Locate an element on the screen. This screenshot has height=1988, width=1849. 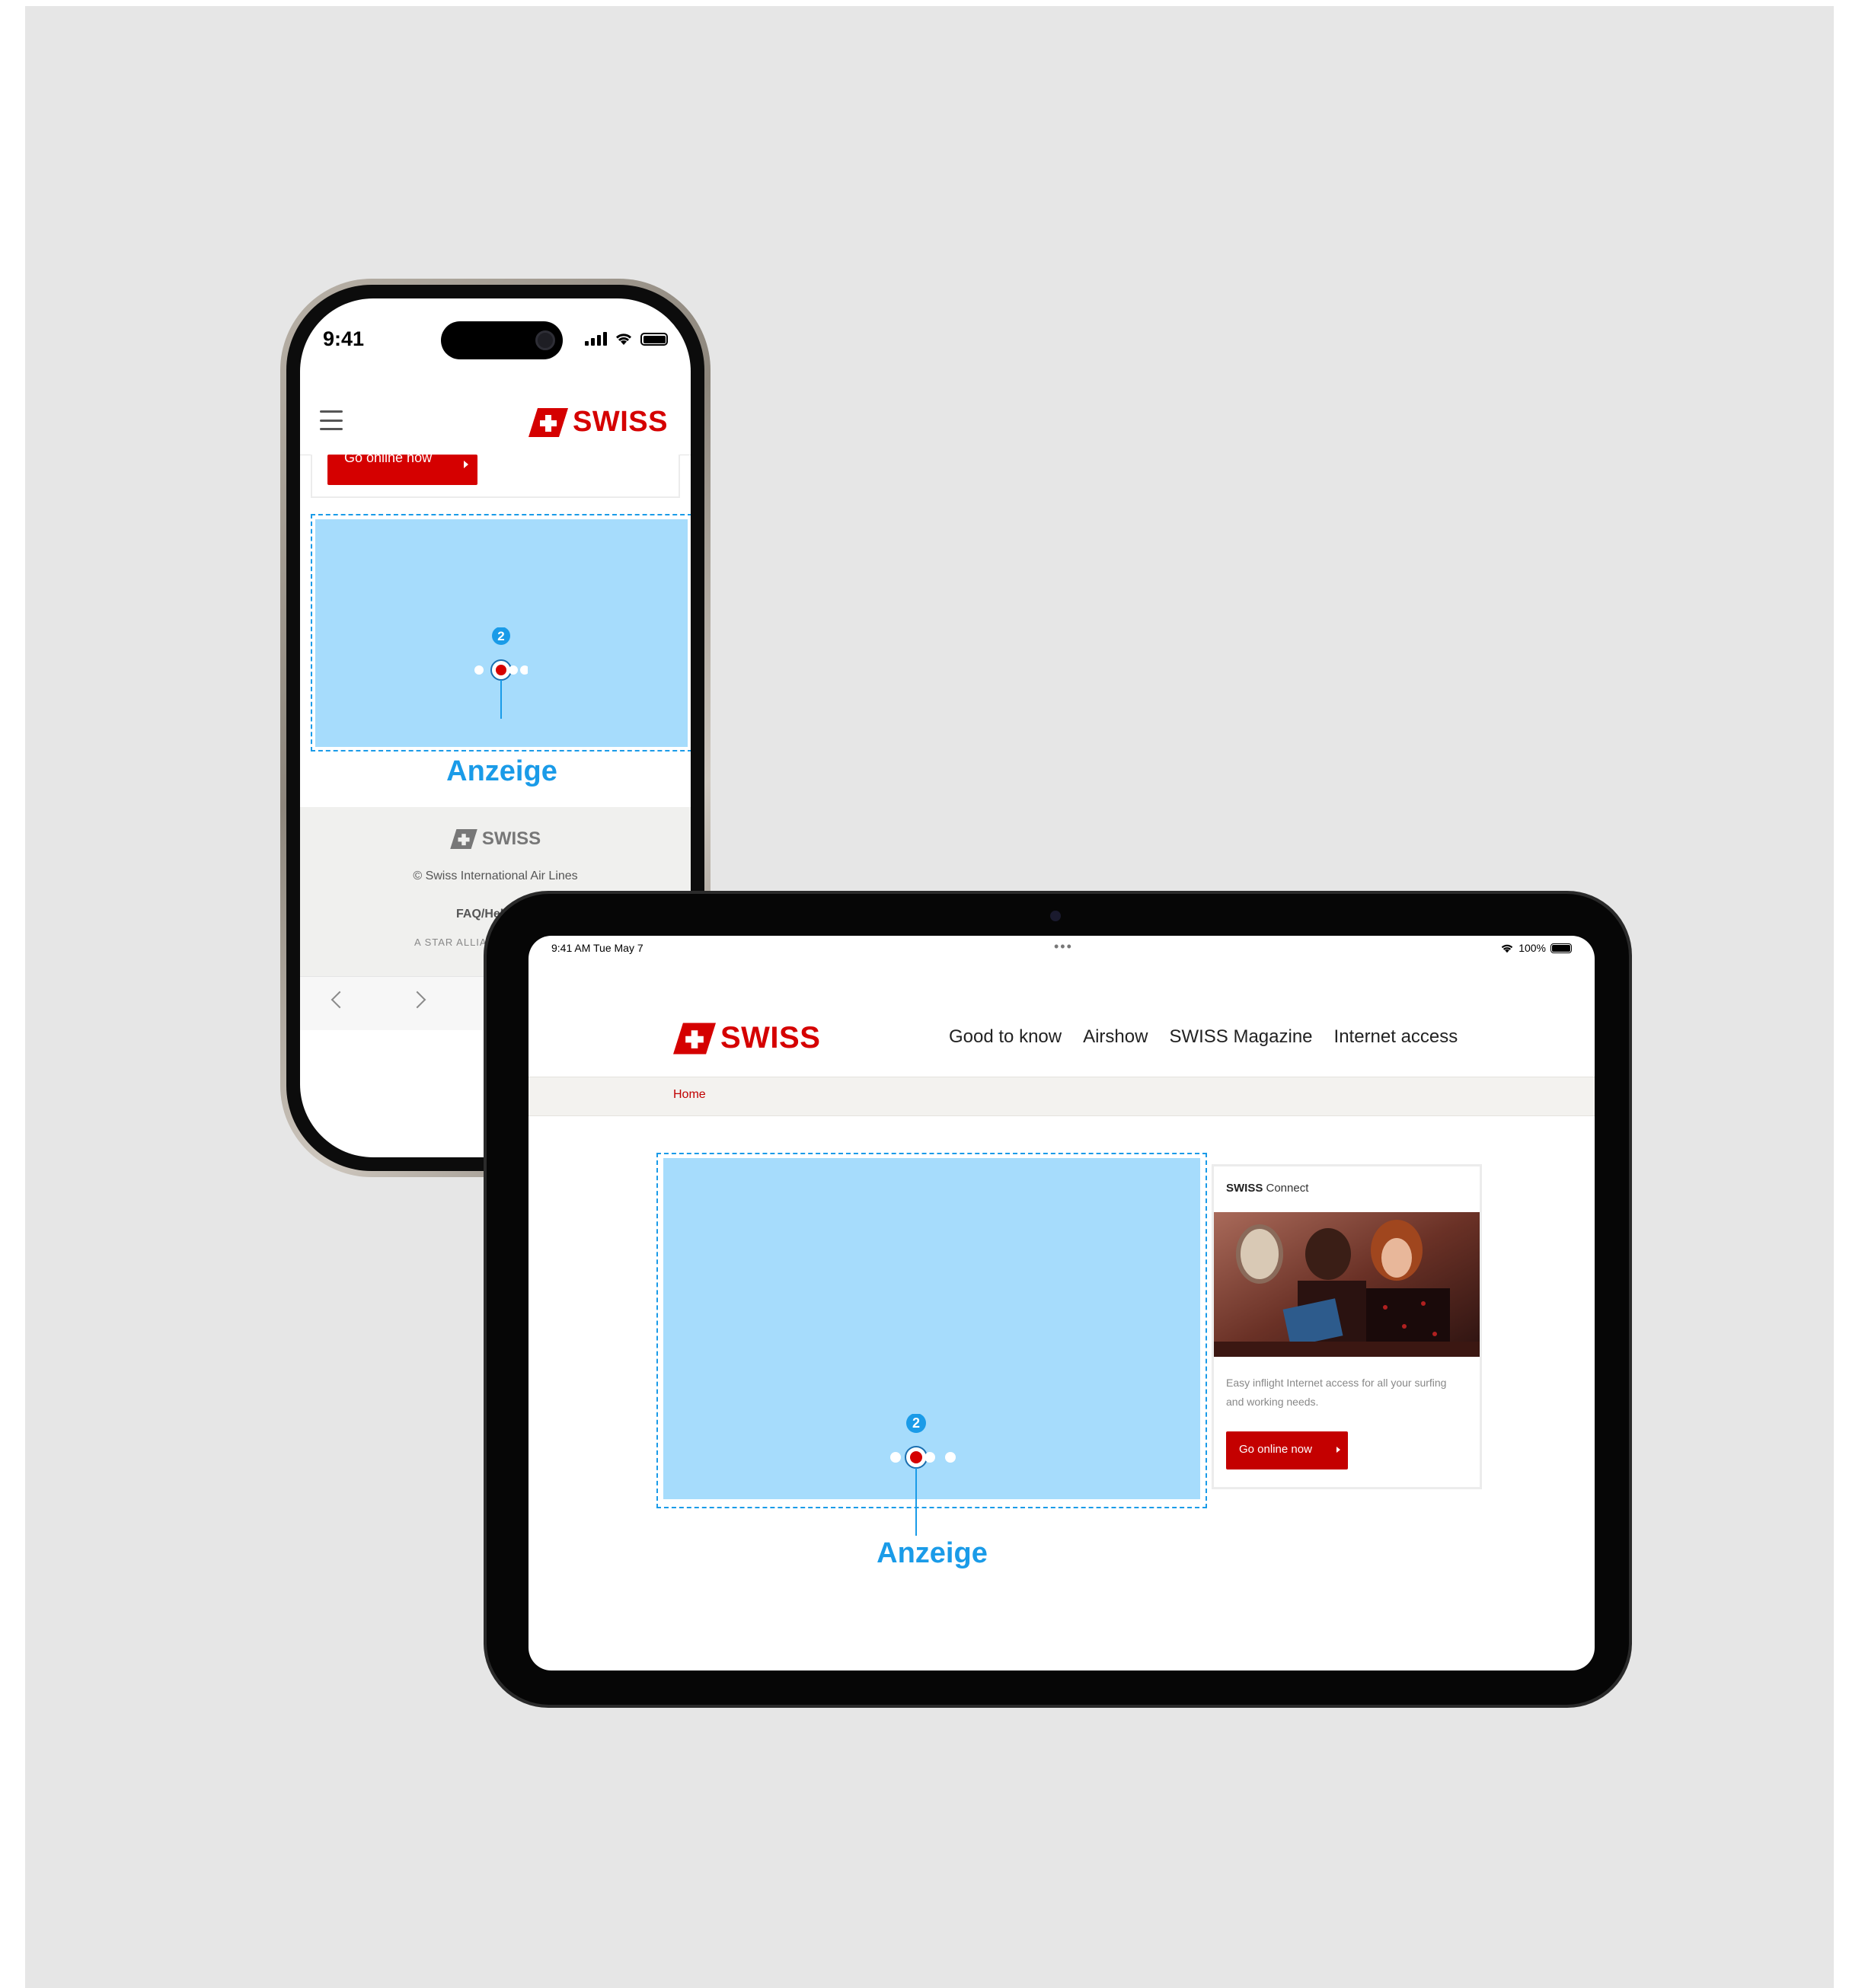
status-icons: 100% is located at coordinates (1536, 948).